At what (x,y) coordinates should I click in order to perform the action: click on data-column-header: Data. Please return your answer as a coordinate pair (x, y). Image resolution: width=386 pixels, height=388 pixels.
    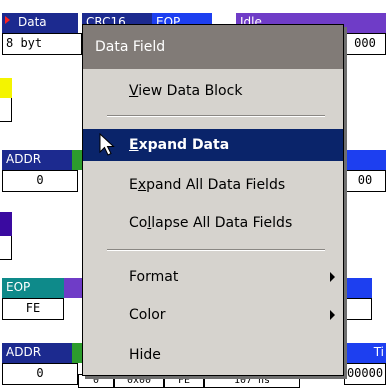
    Looking at the image, I should click on (40, 23).